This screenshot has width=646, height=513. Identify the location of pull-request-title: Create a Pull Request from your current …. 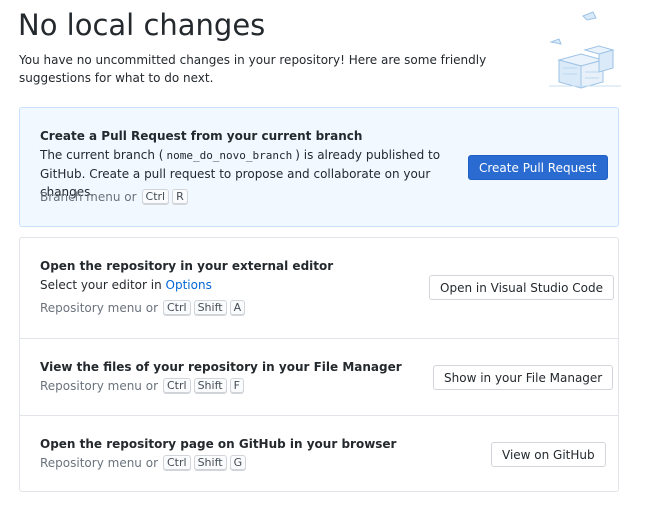
(201, 136).